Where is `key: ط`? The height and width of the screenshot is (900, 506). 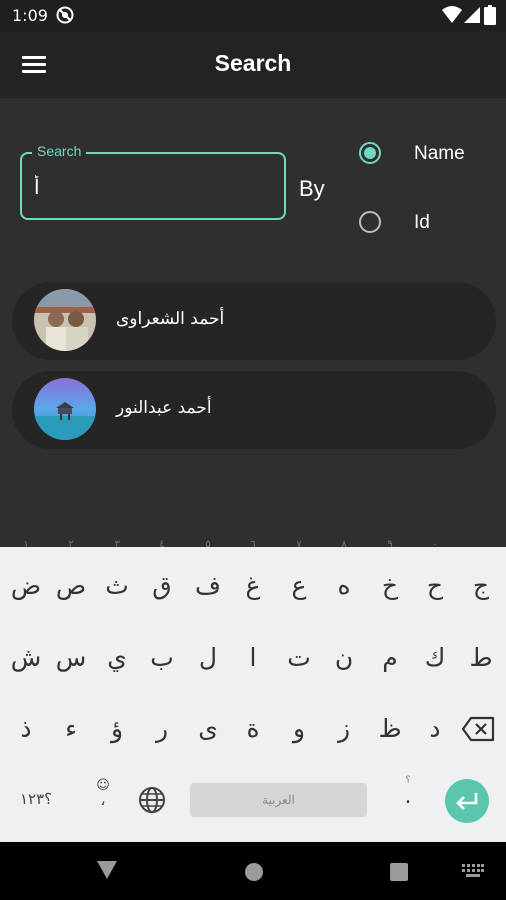 key: ط is located at coordinates (481, 658).